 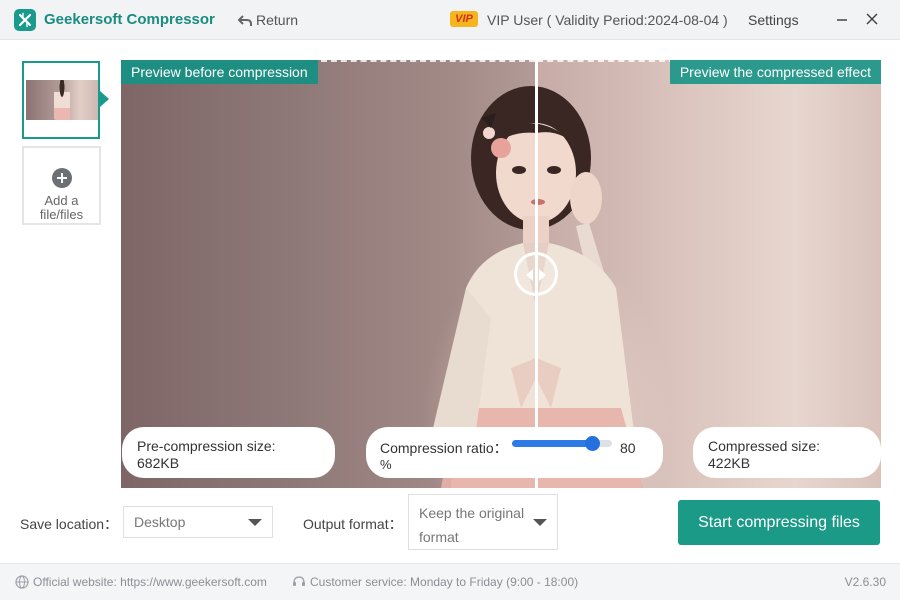 I want to click on version-label: V2.6.30, so click(x=865, y=582).